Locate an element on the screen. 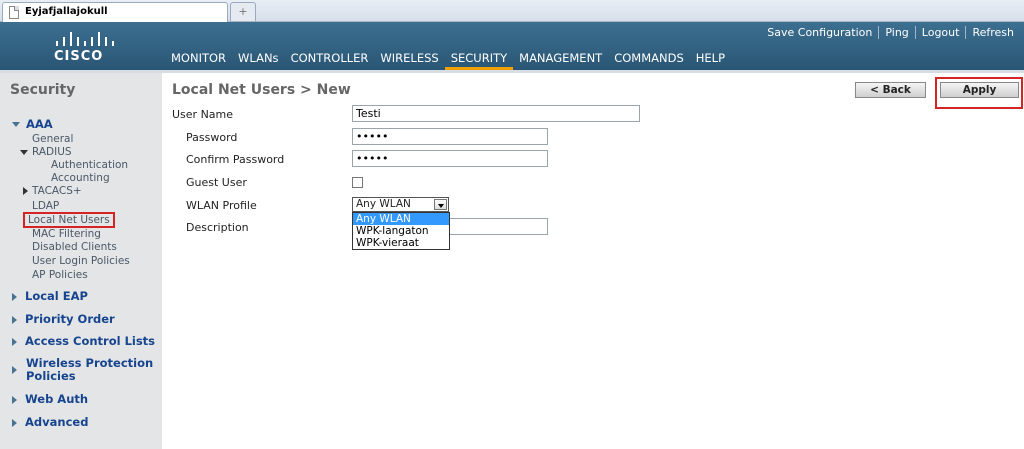 Image resolution: width=1024 pixels, height=449 pixels. cisco-logo: CISCO is located at coordinates (82, 48).